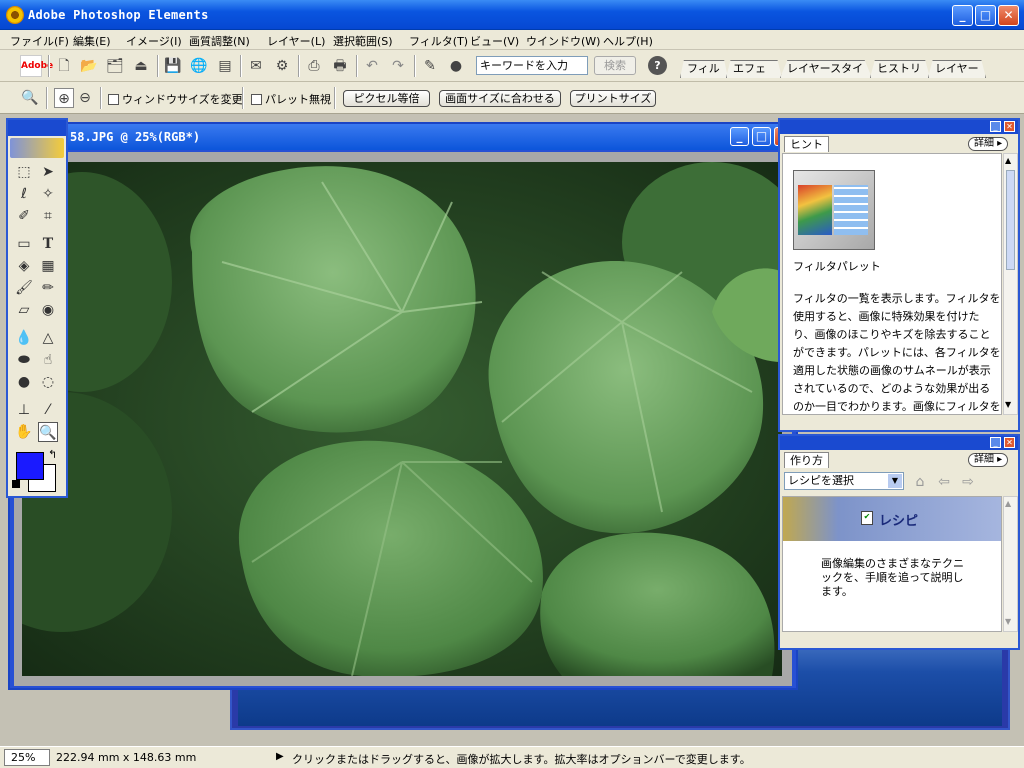 The width and height of the screenshot is (1024, 768). What do you see at coordinates (456, 66) in the screenshot?
I see `color-variations-icon: ●` at bounding box center [456, 66].